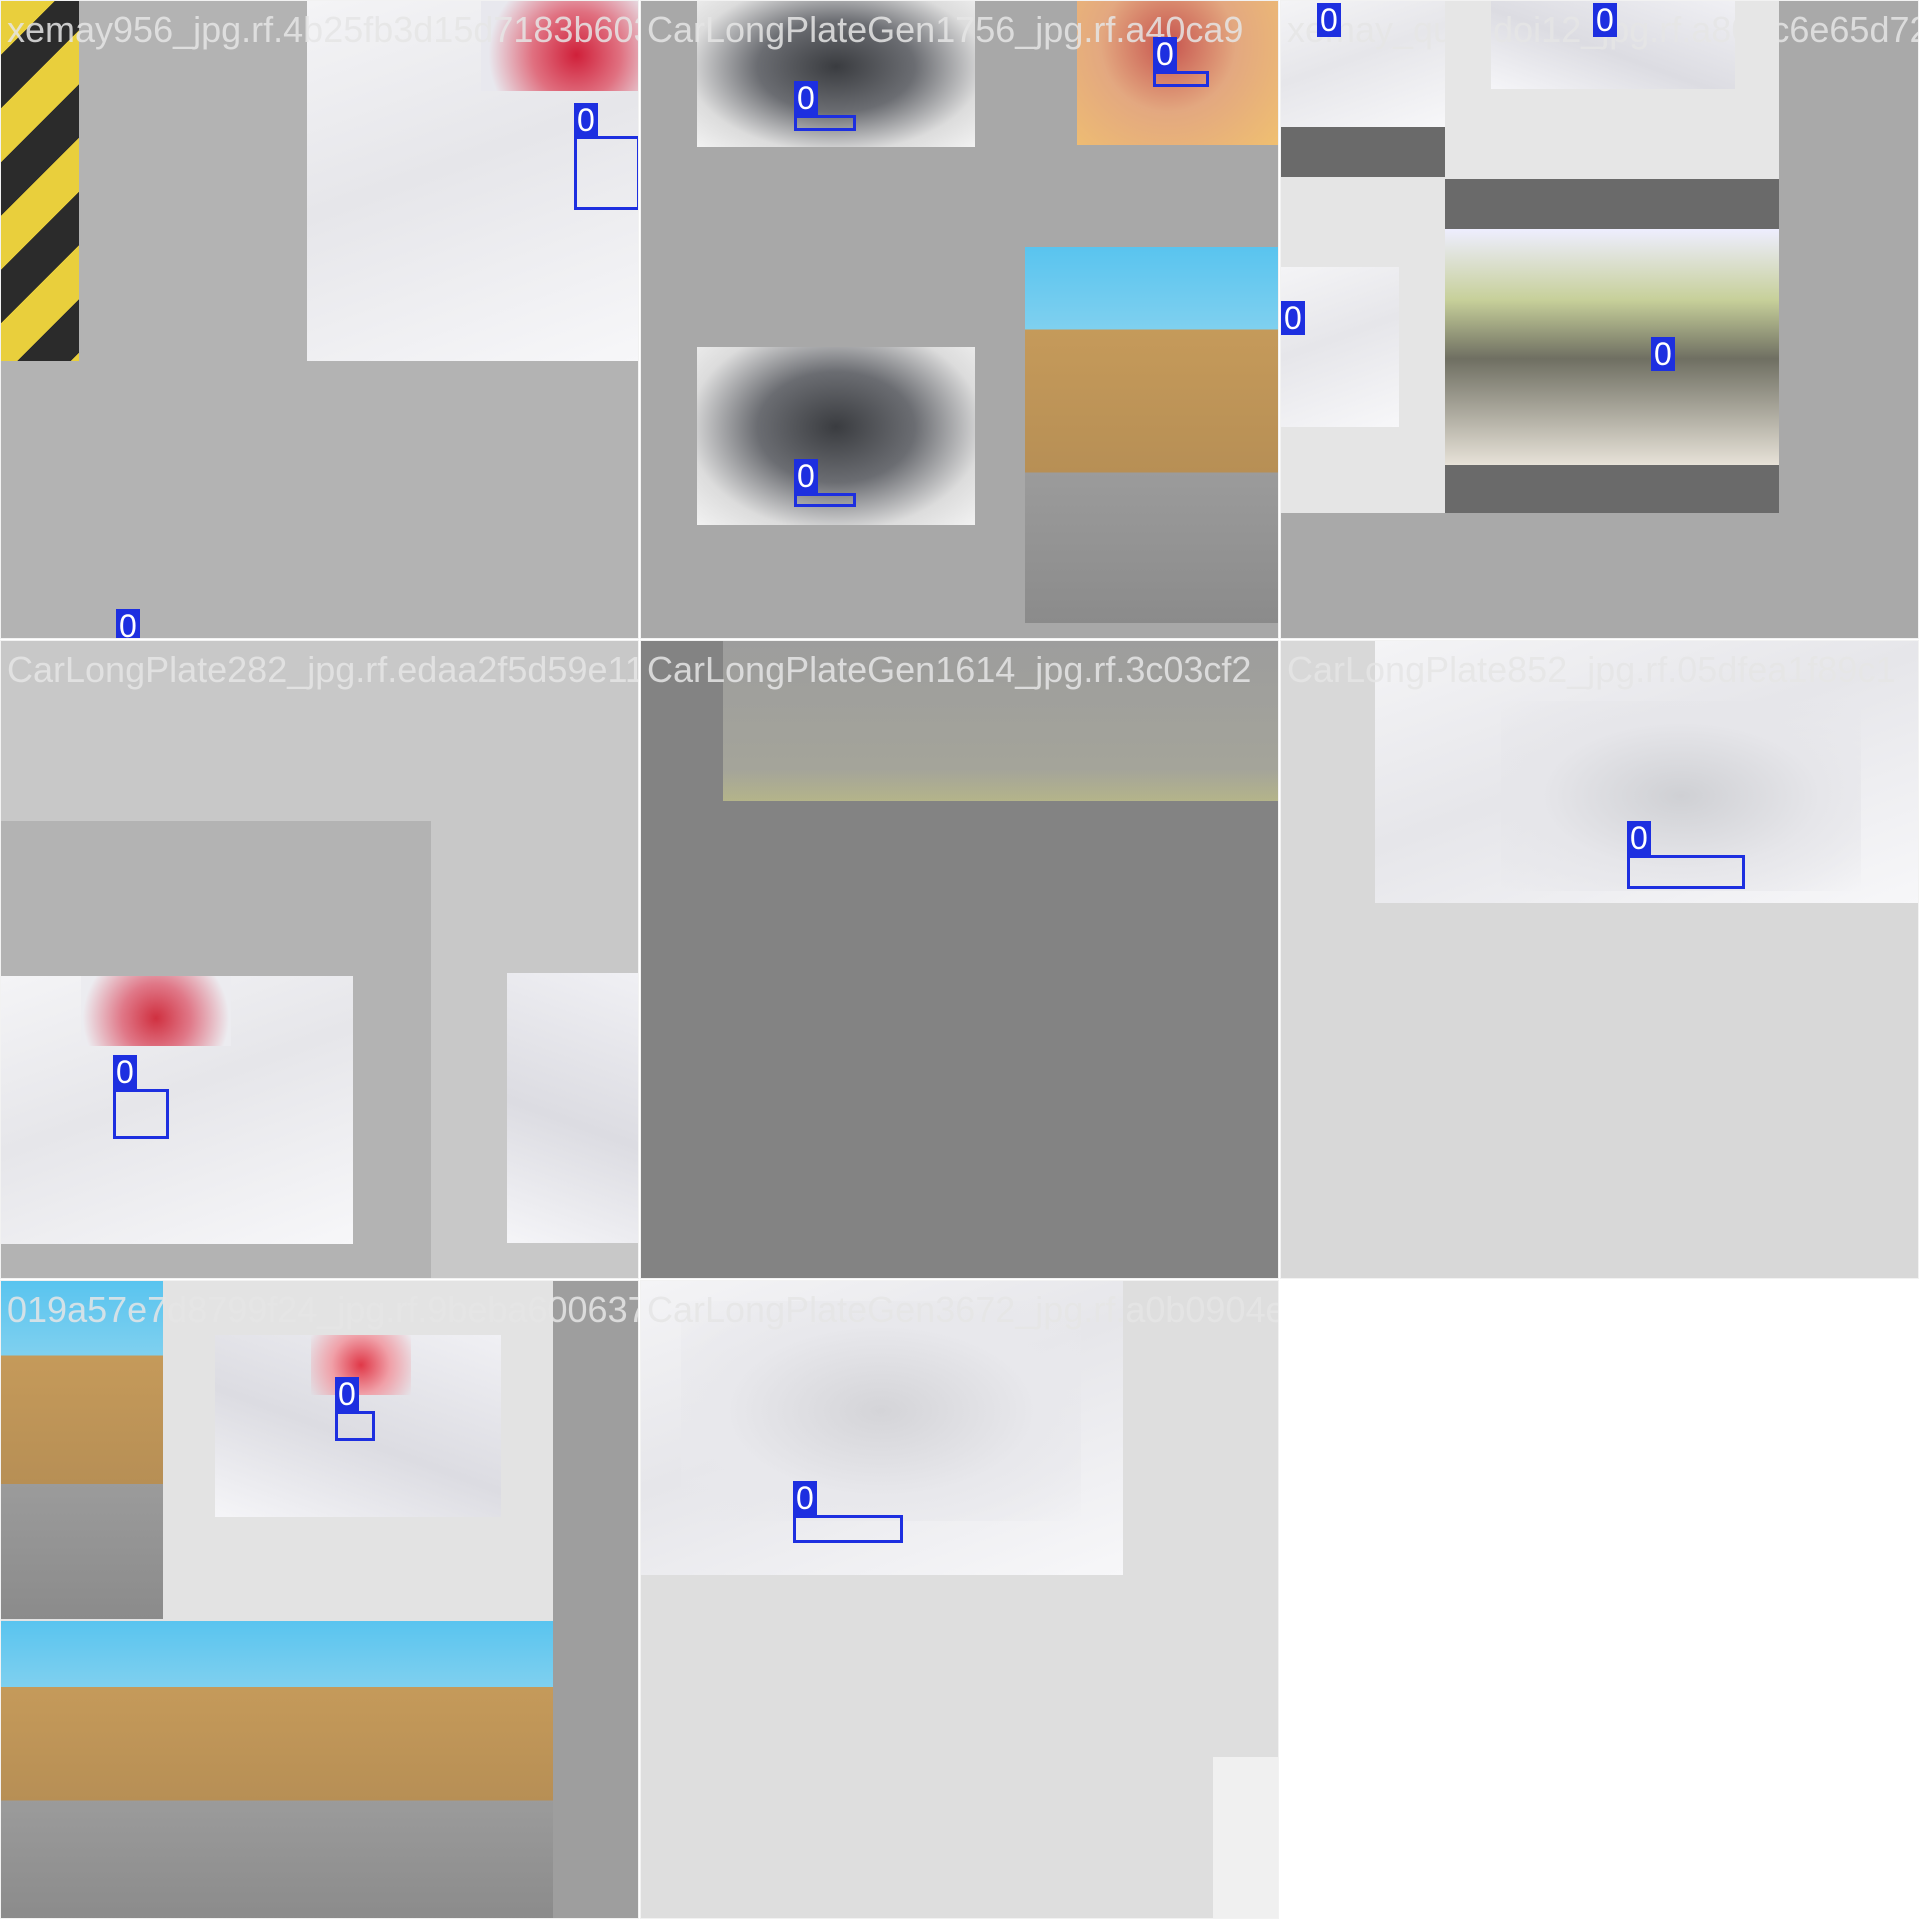  What do you see at coordinates (1599, 959) in the screenshot?
I see `mosaic-tile: CarLongPlate852_jpg.rf.05dfea1f89c1 0` at bounding box center [1599, 959].